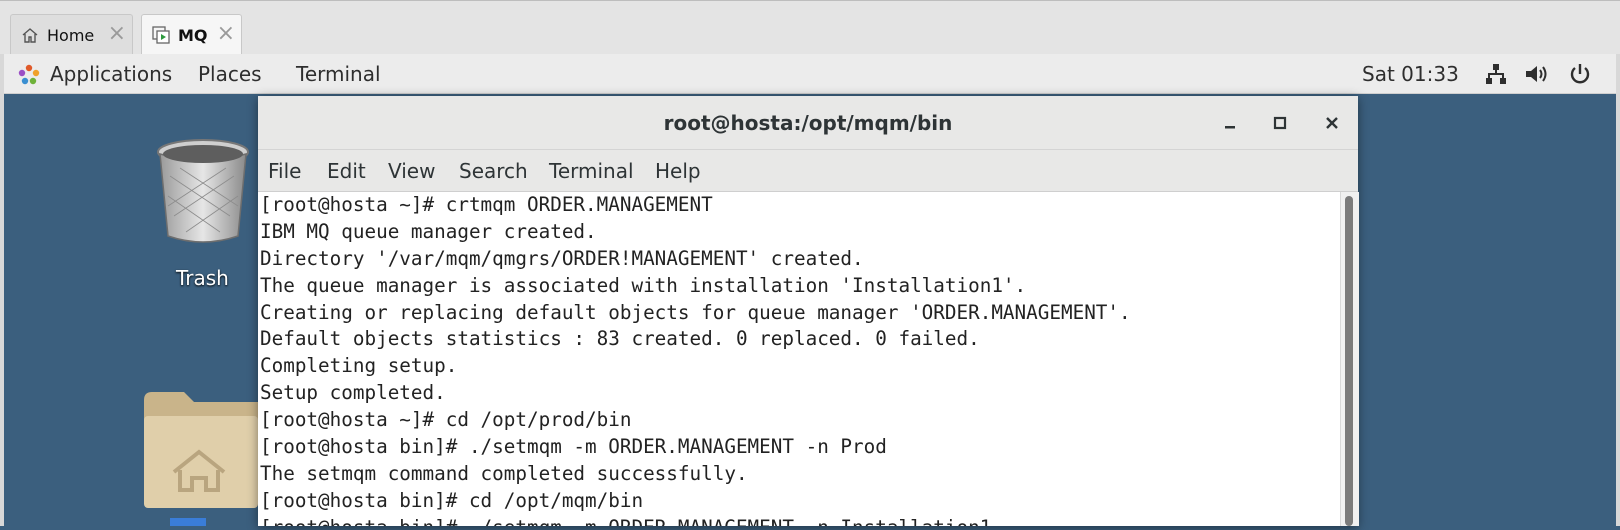  Describe the element at coordinates (1230, 127) in the screenshot. I see `minimize-icon` at that location.